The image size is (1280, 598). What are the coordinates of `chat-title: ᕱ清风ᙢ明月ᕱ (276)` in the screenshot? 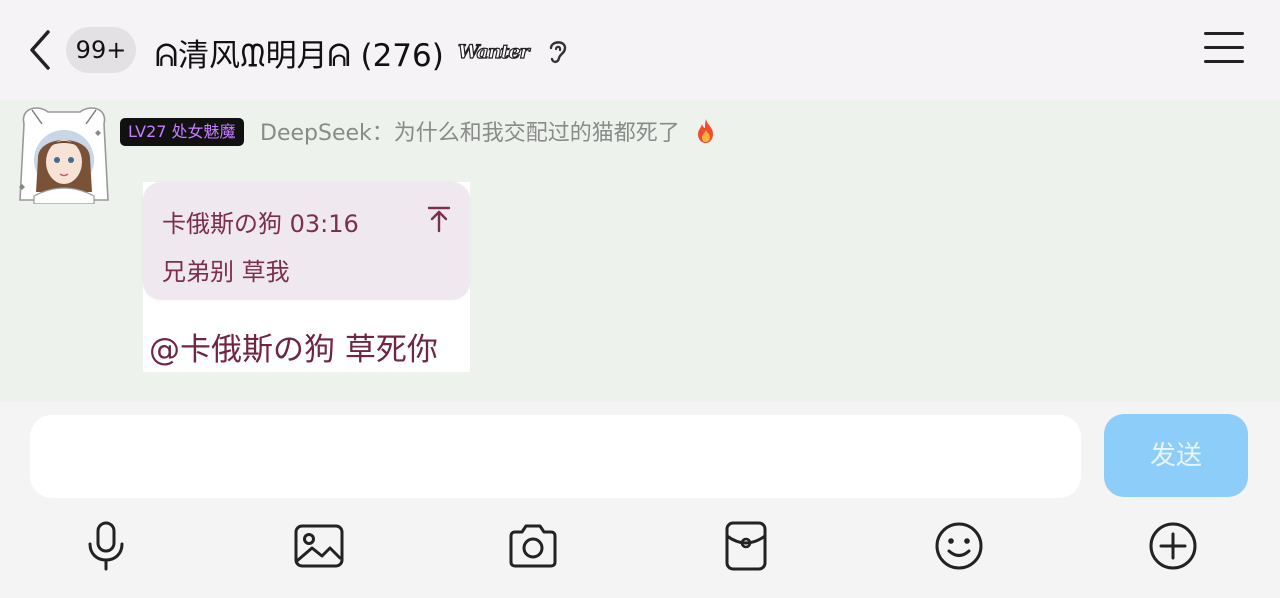 It's located at (299, 55).